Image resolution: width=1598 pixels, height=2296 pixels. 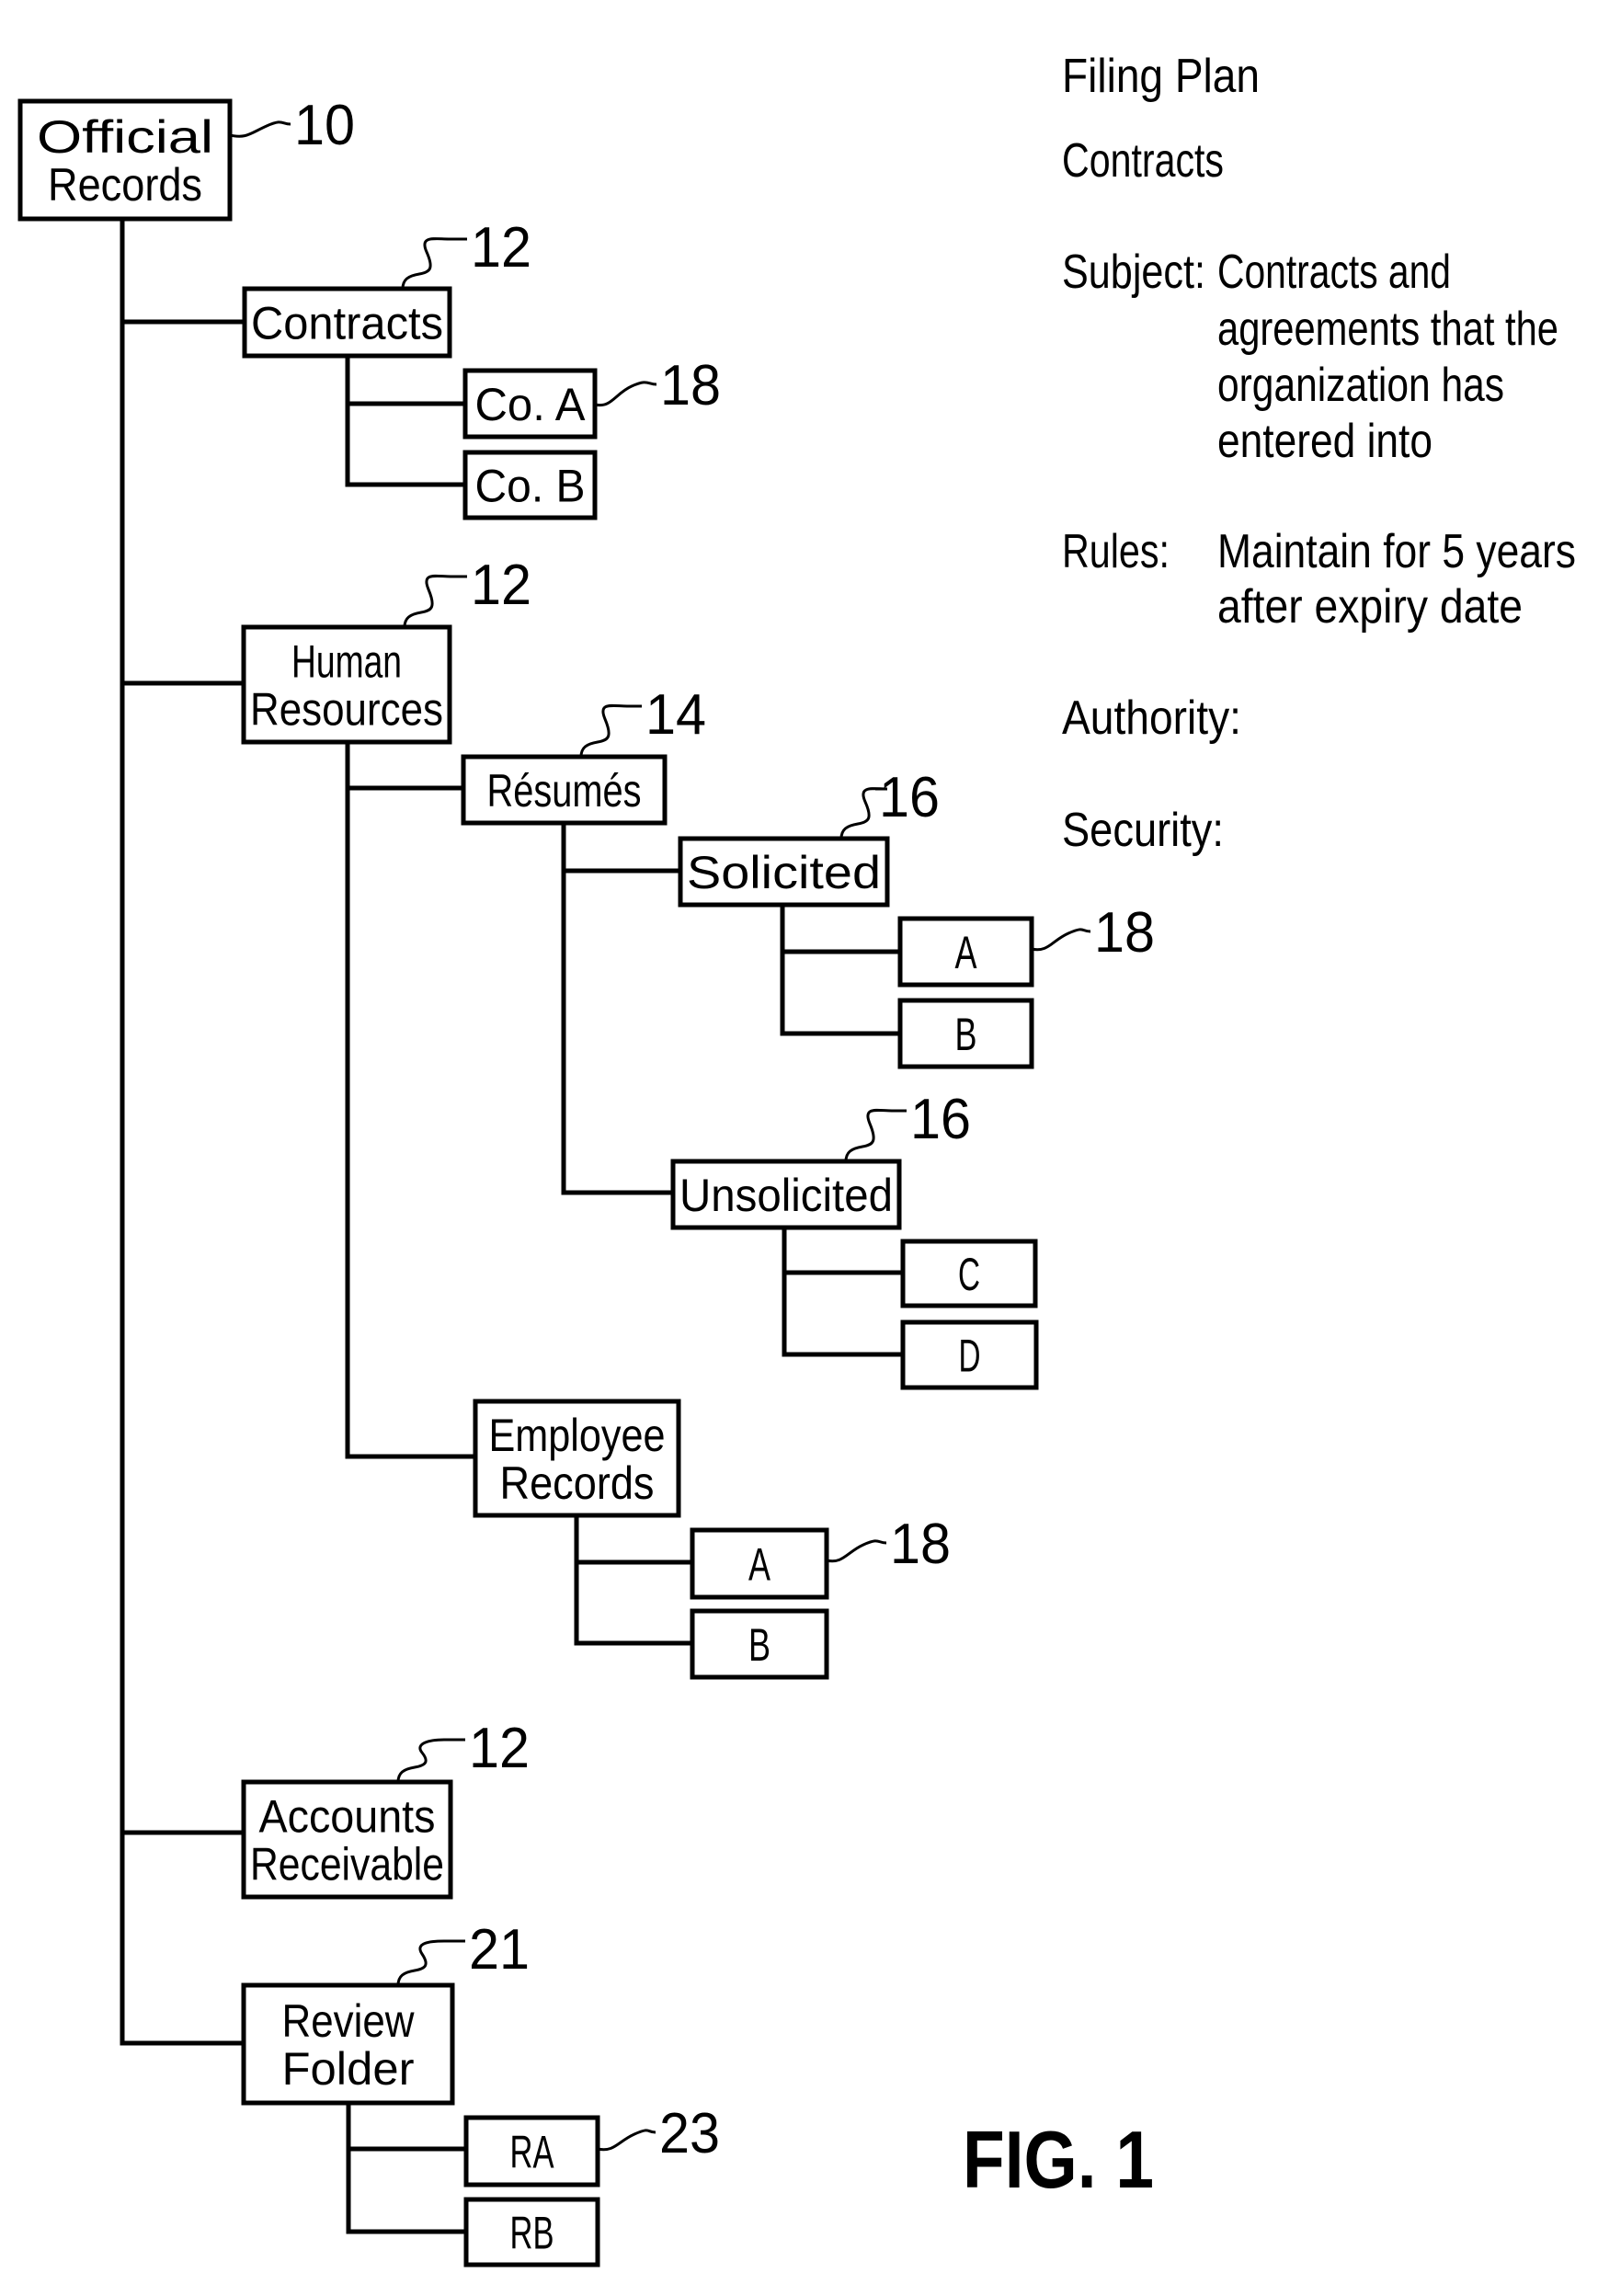 I want to click on authority-label: Authority:, so click(x=1152, y=718).